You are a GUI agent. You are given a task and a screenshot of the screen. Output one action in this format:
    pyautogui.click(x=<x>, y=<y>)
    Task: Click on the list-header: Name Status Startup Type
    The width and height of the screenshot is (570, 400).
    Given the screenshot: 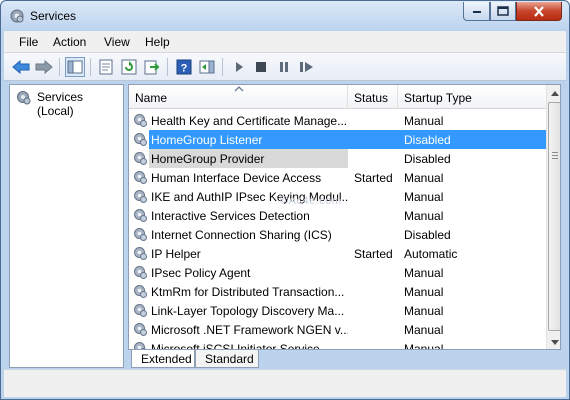 What is the action you would take?
    pyautogui.click(x=337, y=97)
    